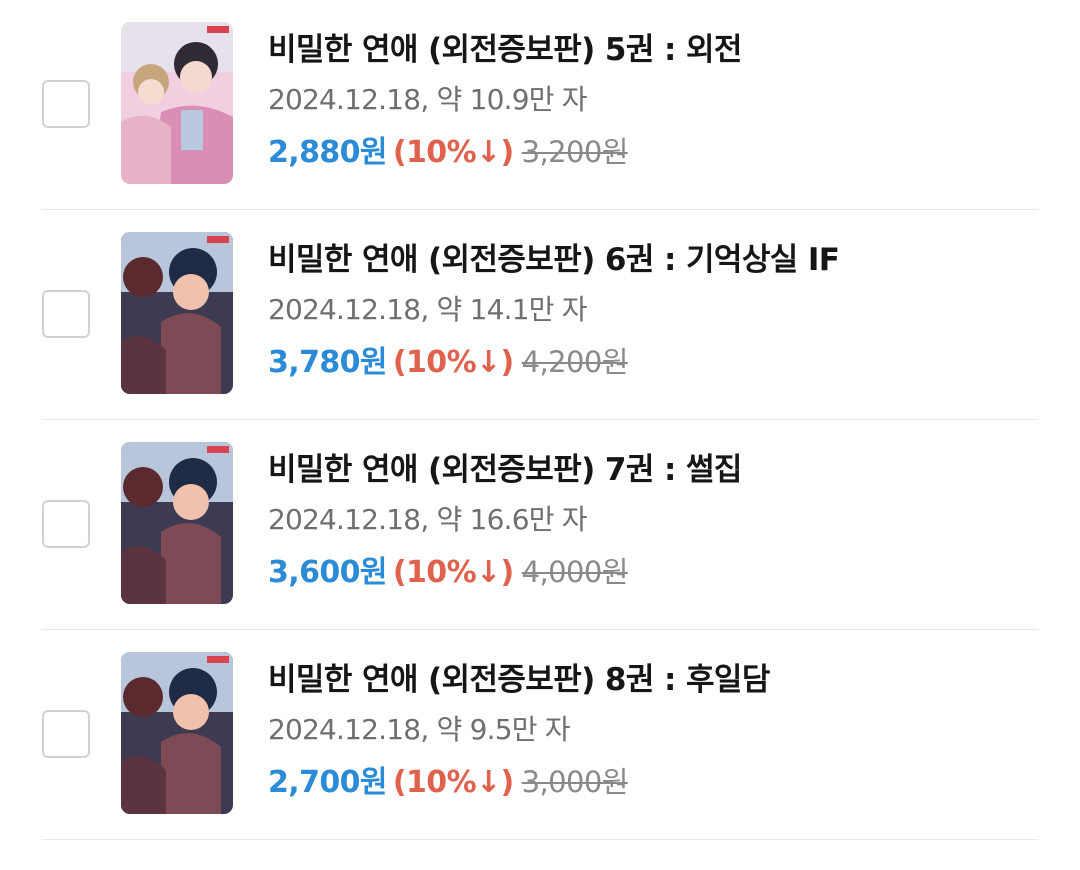 This screenshot has height=870, width=1080. I want to click on book-title: 비밀한 연애 (외전증보판) 8권 : 후일담, so click(664, 680).